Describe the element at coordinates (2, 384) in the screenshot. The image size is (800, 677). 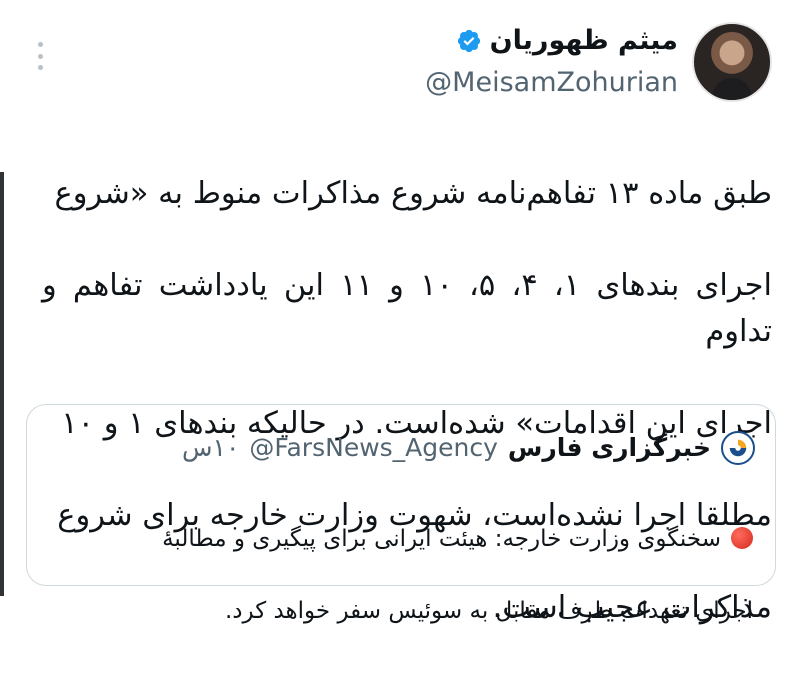
I see `left-edge-divider` at that location.